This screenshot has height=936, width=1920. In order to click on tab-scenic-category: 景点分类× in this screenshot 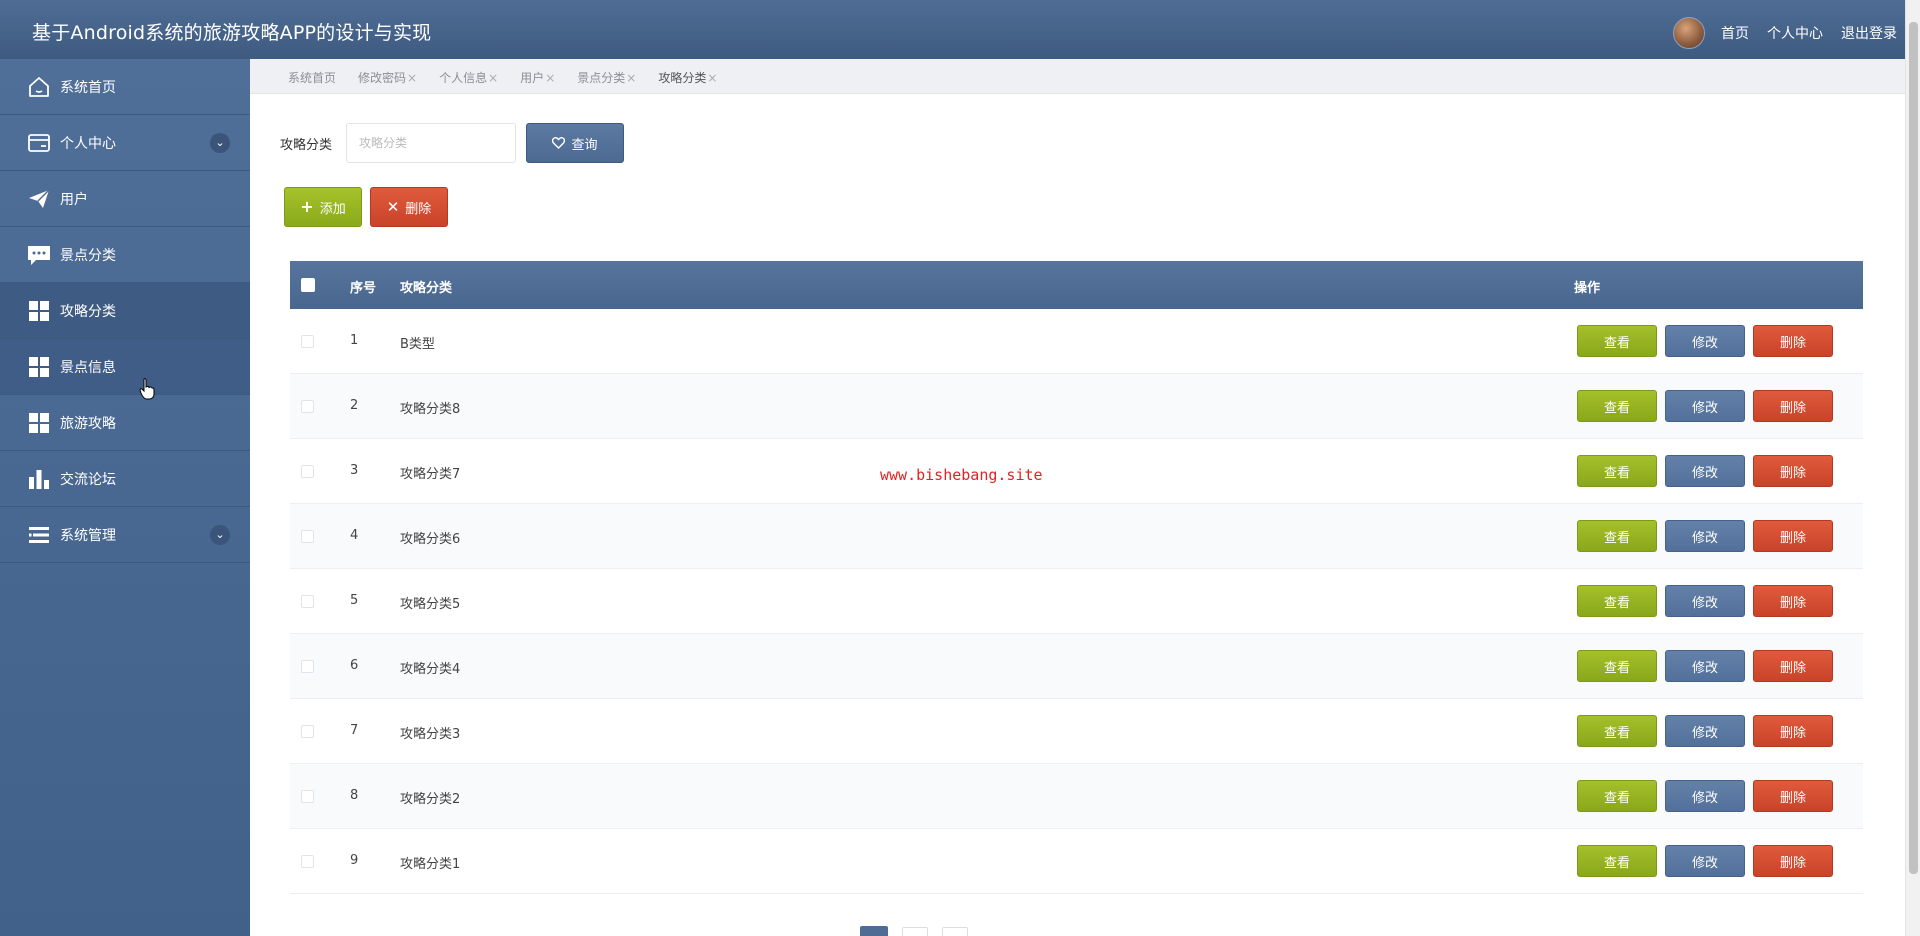, I will do `click(606, 77)`.